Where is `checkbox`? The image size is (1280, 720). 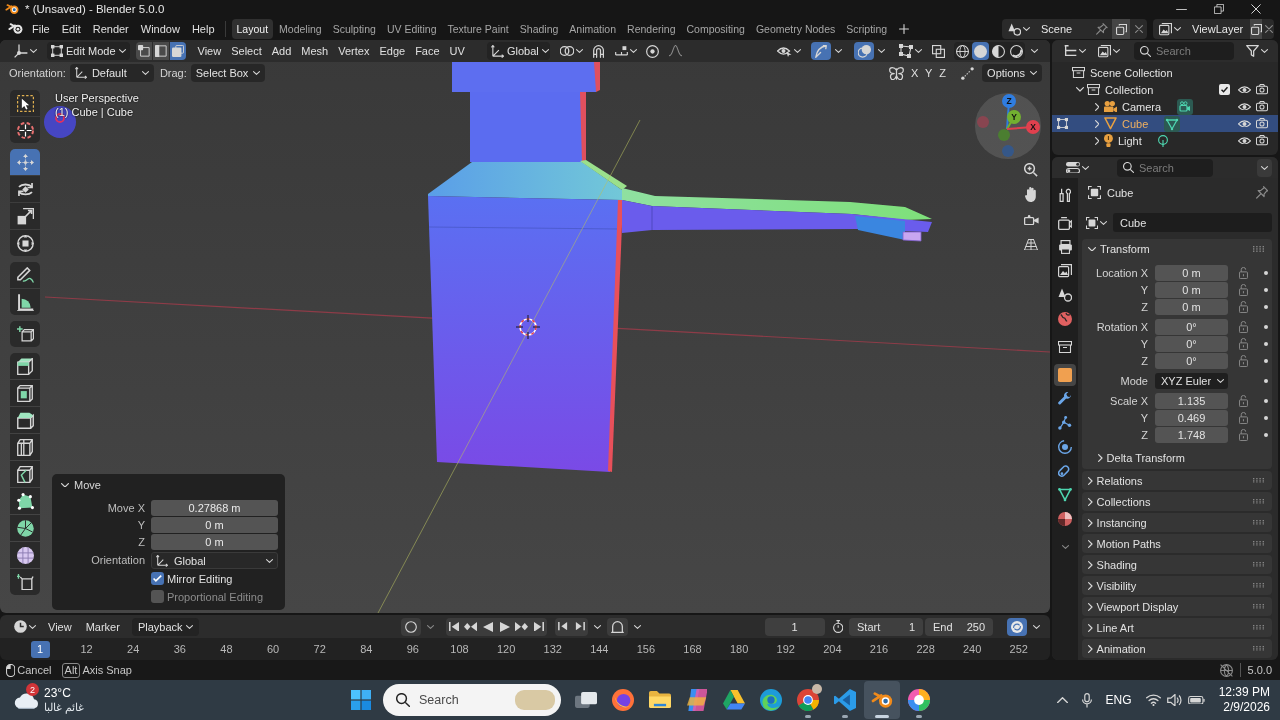 checkbox is located at coordinates (157, 578).